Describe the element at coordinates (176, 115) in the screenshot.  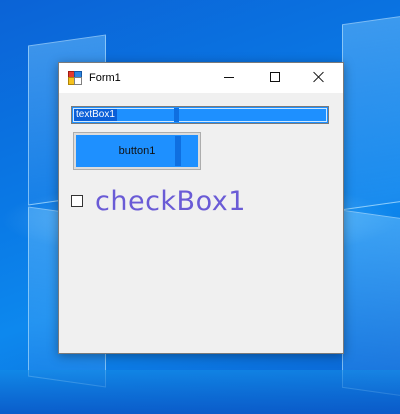
I see `text-box-highlight-band` at that location.